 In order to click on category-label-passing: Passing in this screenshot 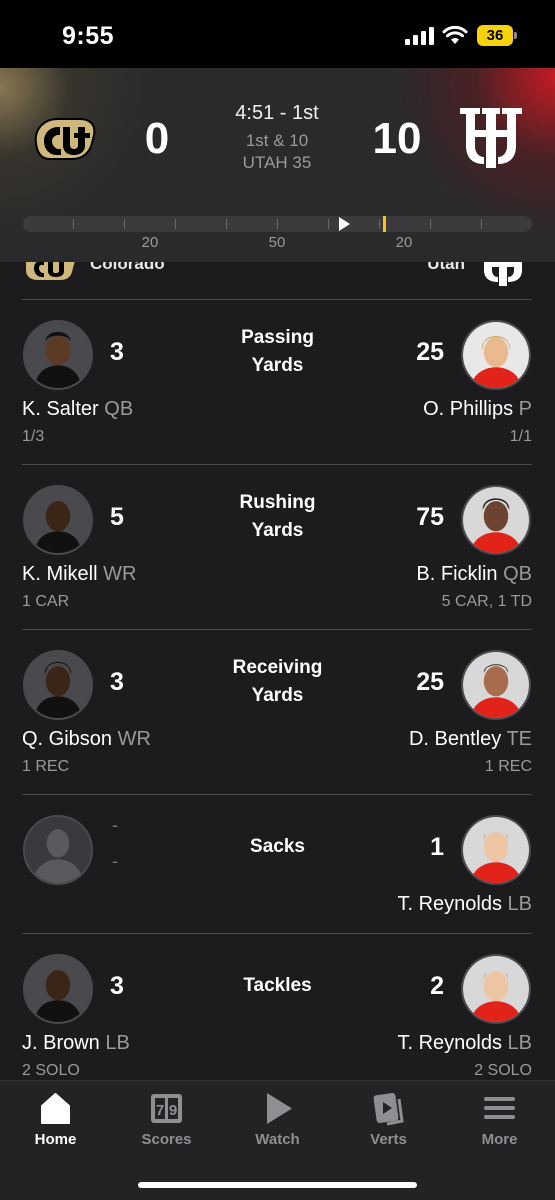, I will do `click(277, 337)`.